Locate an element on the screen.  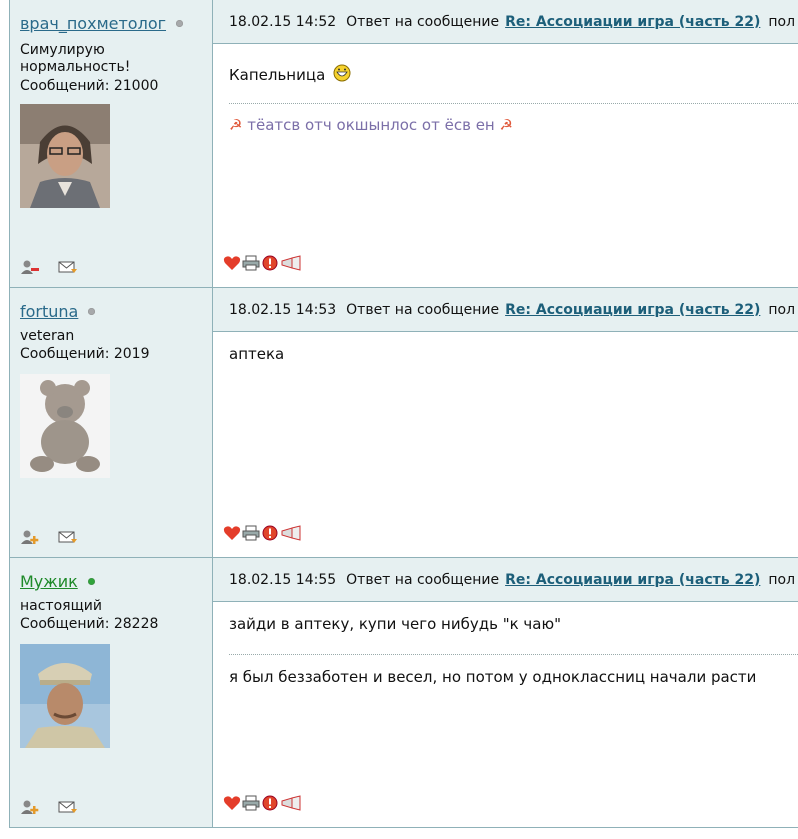
message-body: зайди в аптеку, купи чего нибудь "к чаю" is located at coordinates (395, 624).